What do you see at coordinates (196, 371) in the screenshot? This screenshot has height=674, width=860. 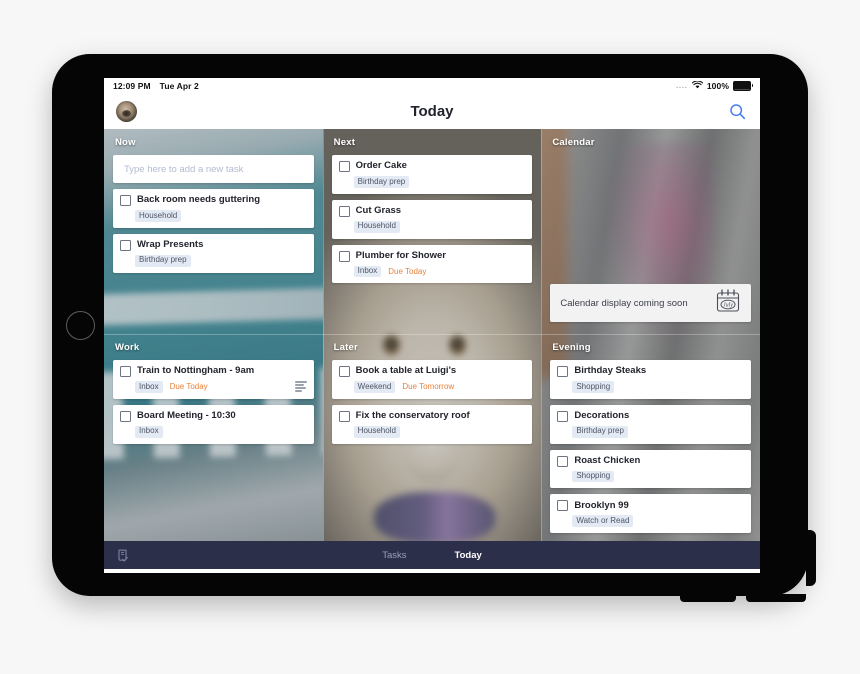 I see `task-title: Train to Nottingham - 9am` at bounding box center [196, 371].